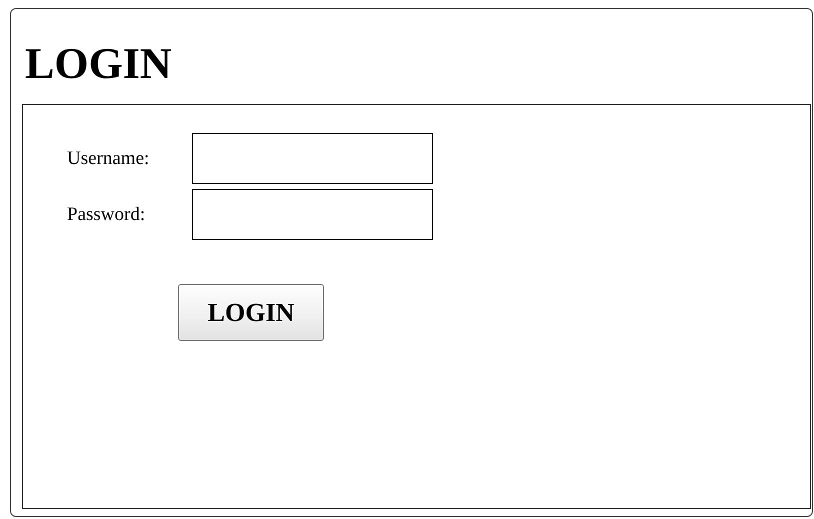 The height and width of the screenshot is (519, 814). I want to click on field-label: Username:, so click(108, 159).